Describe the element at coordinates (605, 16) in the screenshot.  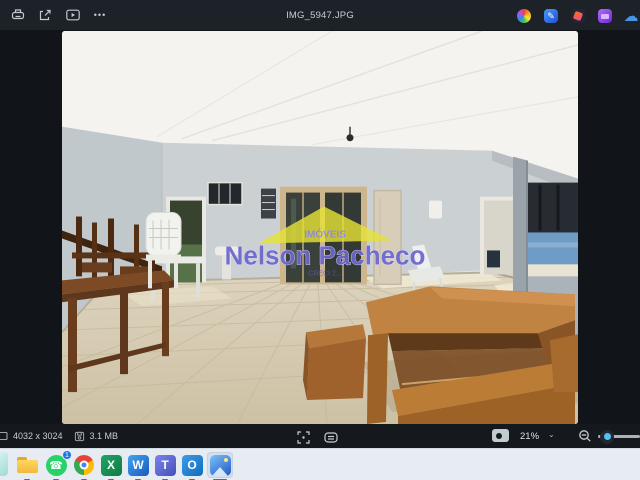
I see `gallery-icon` at that location.